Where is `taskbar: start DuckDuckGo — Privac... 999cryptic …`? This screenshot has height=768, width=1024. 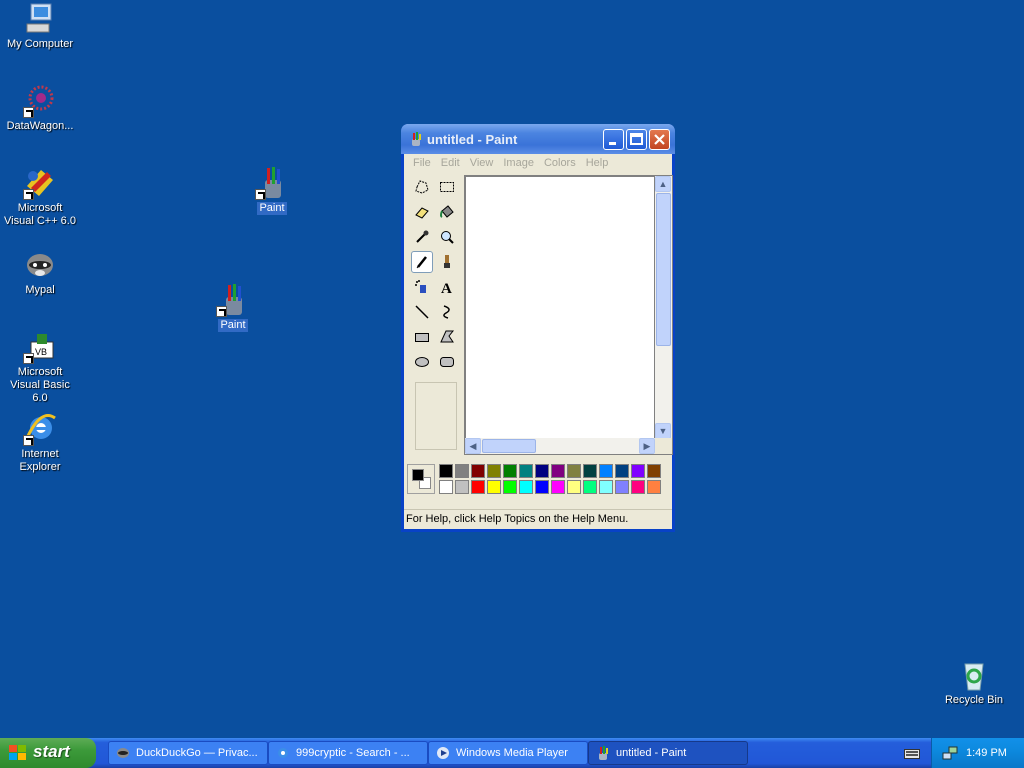
taskbar: start DuckDuckGo — Privac... 999cryptic … is located at coordinates (512, 753).